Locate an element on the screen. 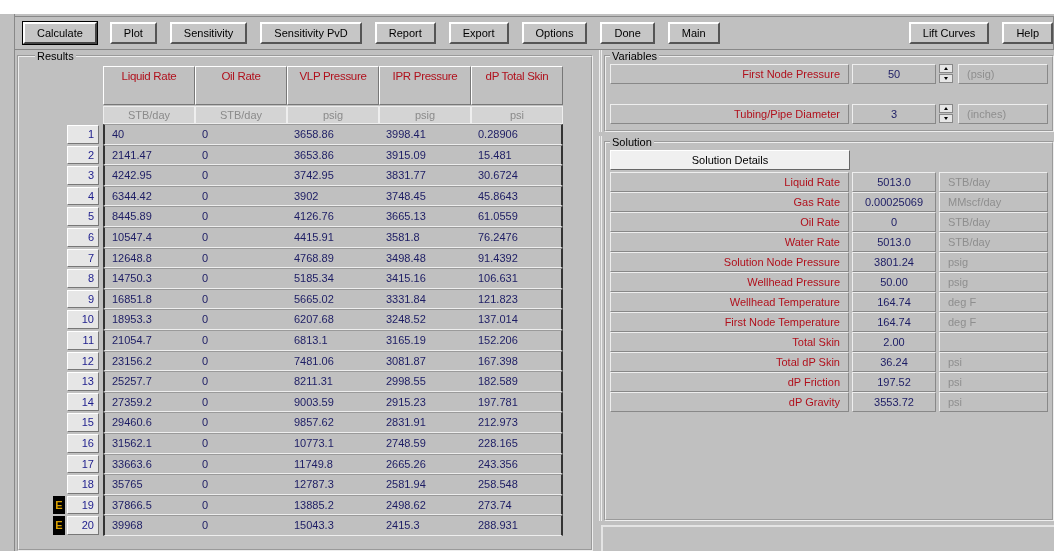  table-cell: 2915.23 is located at coordinates (425, 402).